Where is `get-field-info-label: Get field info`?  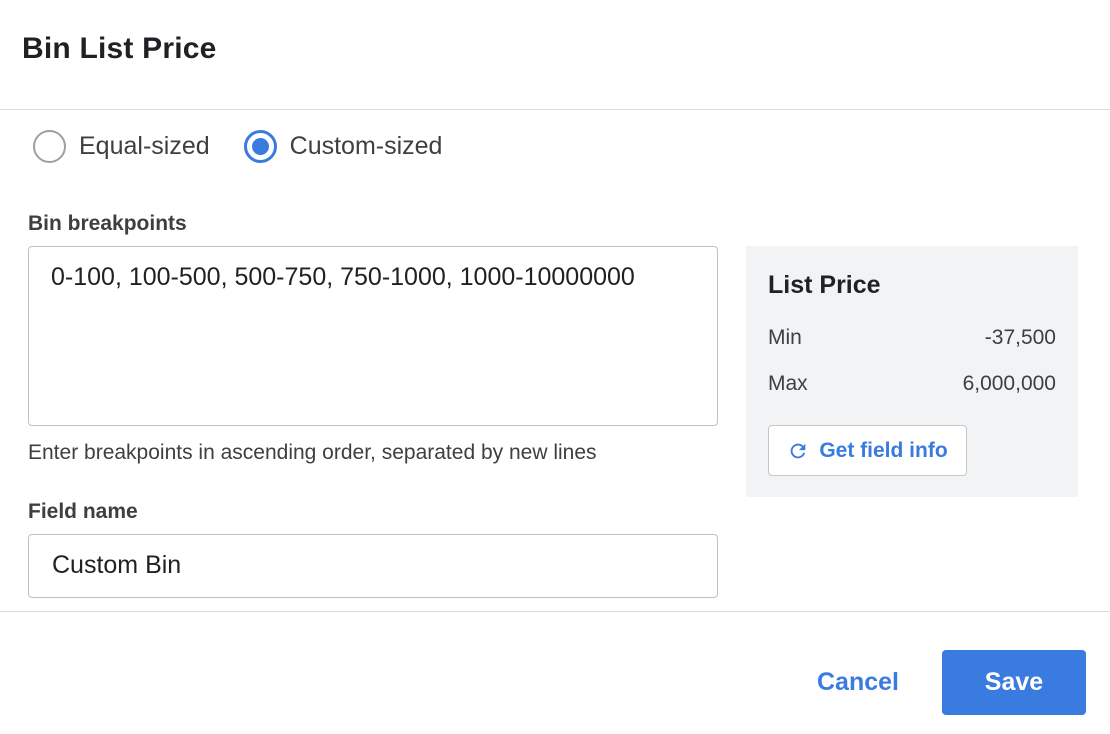
get-field-info-label: Get field info is located at coordinates (883, 450).